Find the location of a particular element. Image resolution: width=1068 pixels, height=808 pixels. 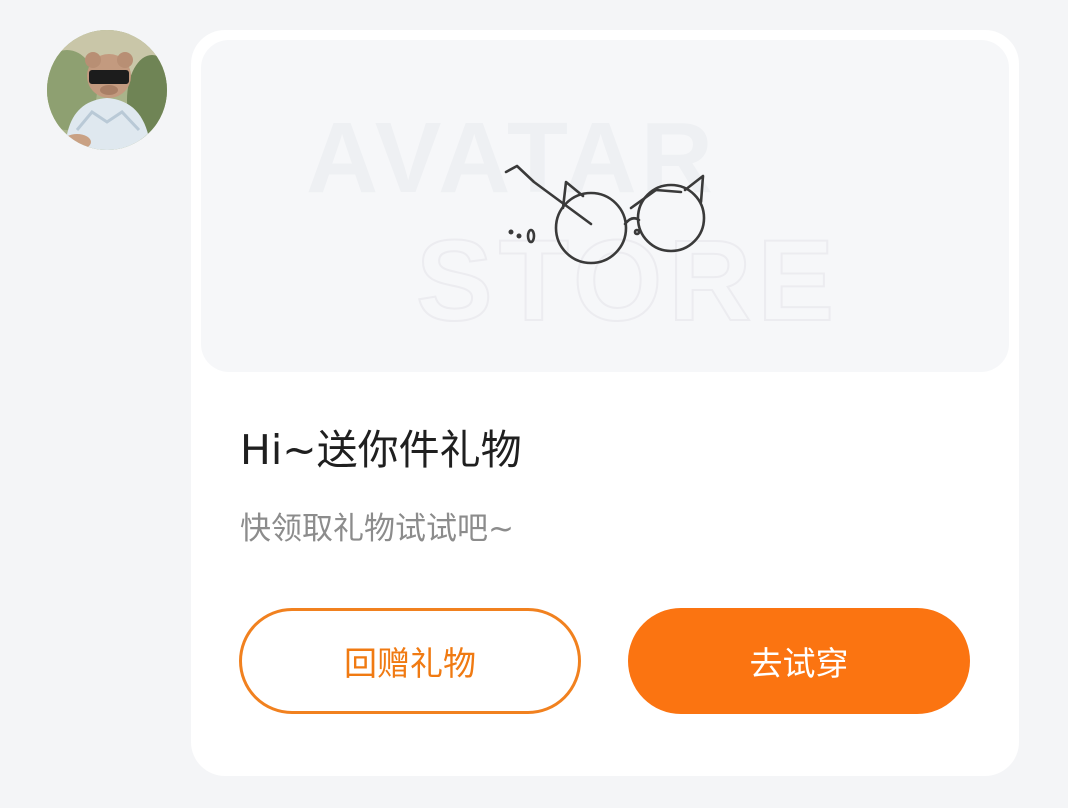

user-avatar-photo is located at coordinates (107, 90).